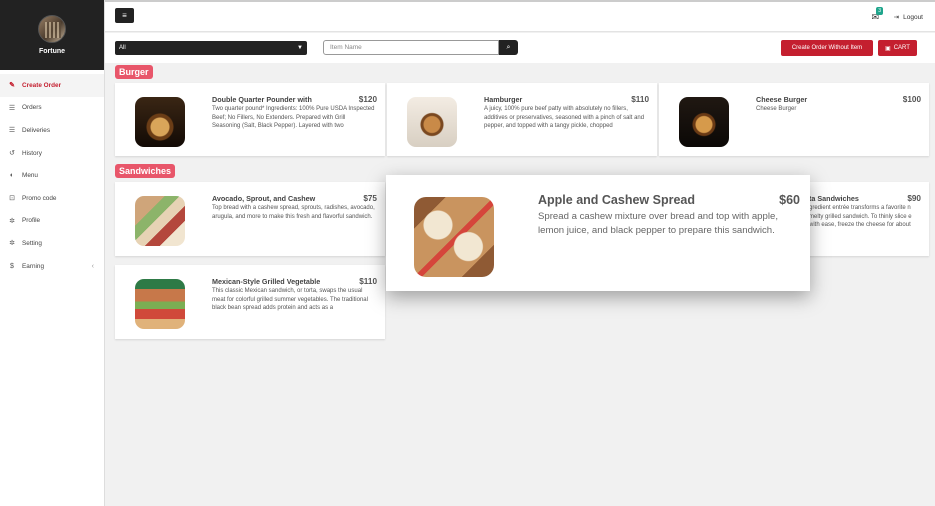 Image resolution: width=935 pixels, height=506 pixels. Describe the element at coordinates (32, 243) in the screenshot. I see `sidebar-item-label: Setting` at that location.